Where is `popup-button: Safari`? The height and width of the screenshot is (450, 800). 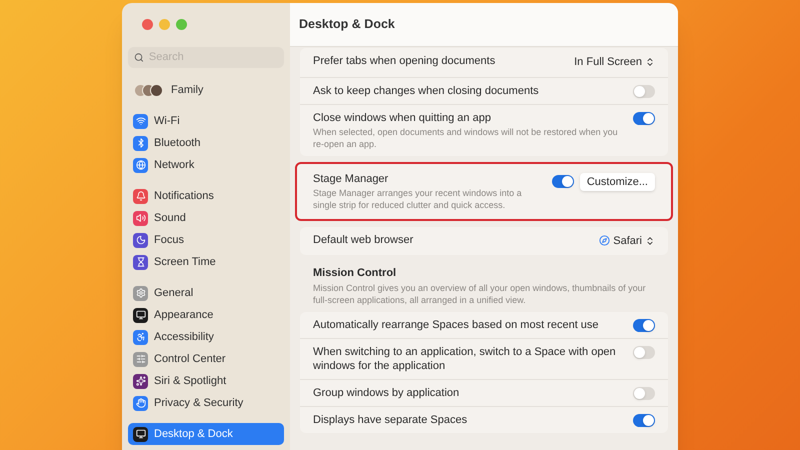 popup-button: Safari is located at coordinates (627, 240).